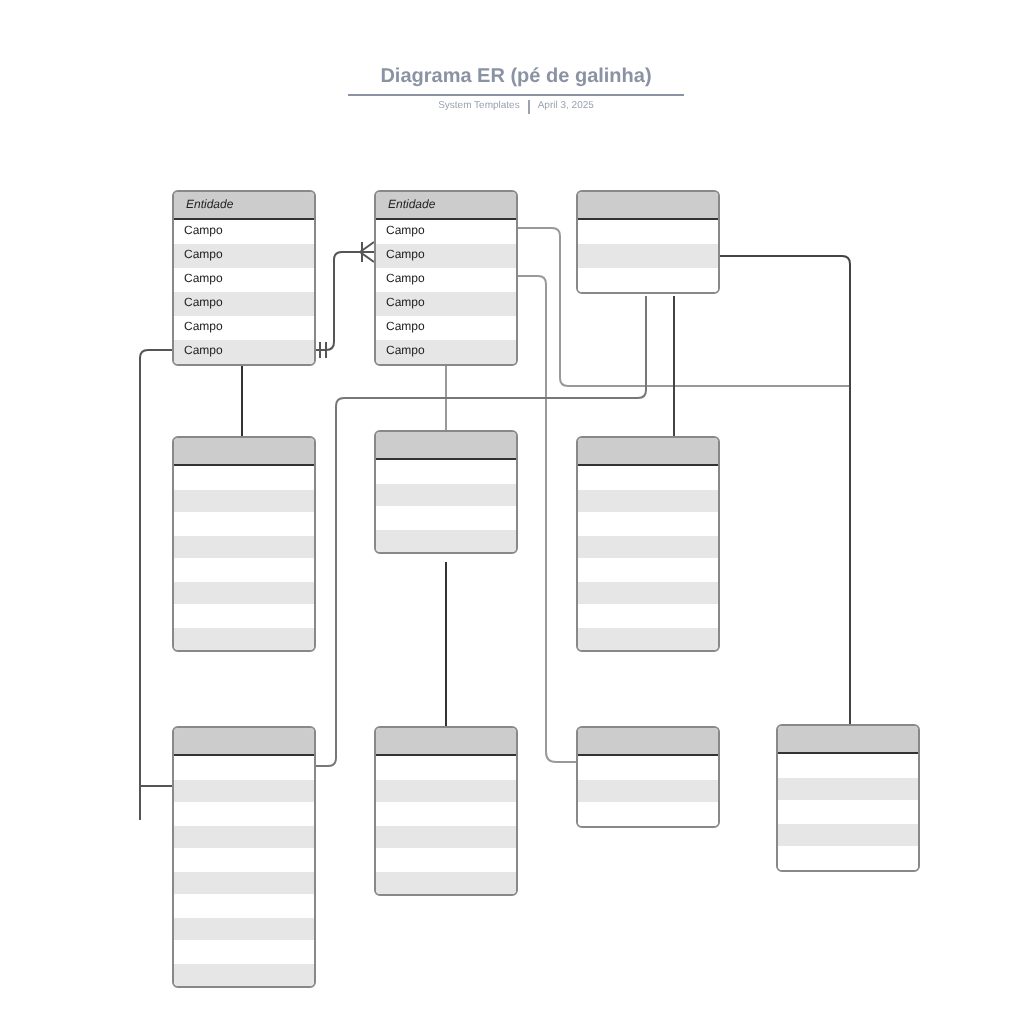  Describe the element at coordinates (242, 399) in the screenshot. I see `connector-line` at that location.